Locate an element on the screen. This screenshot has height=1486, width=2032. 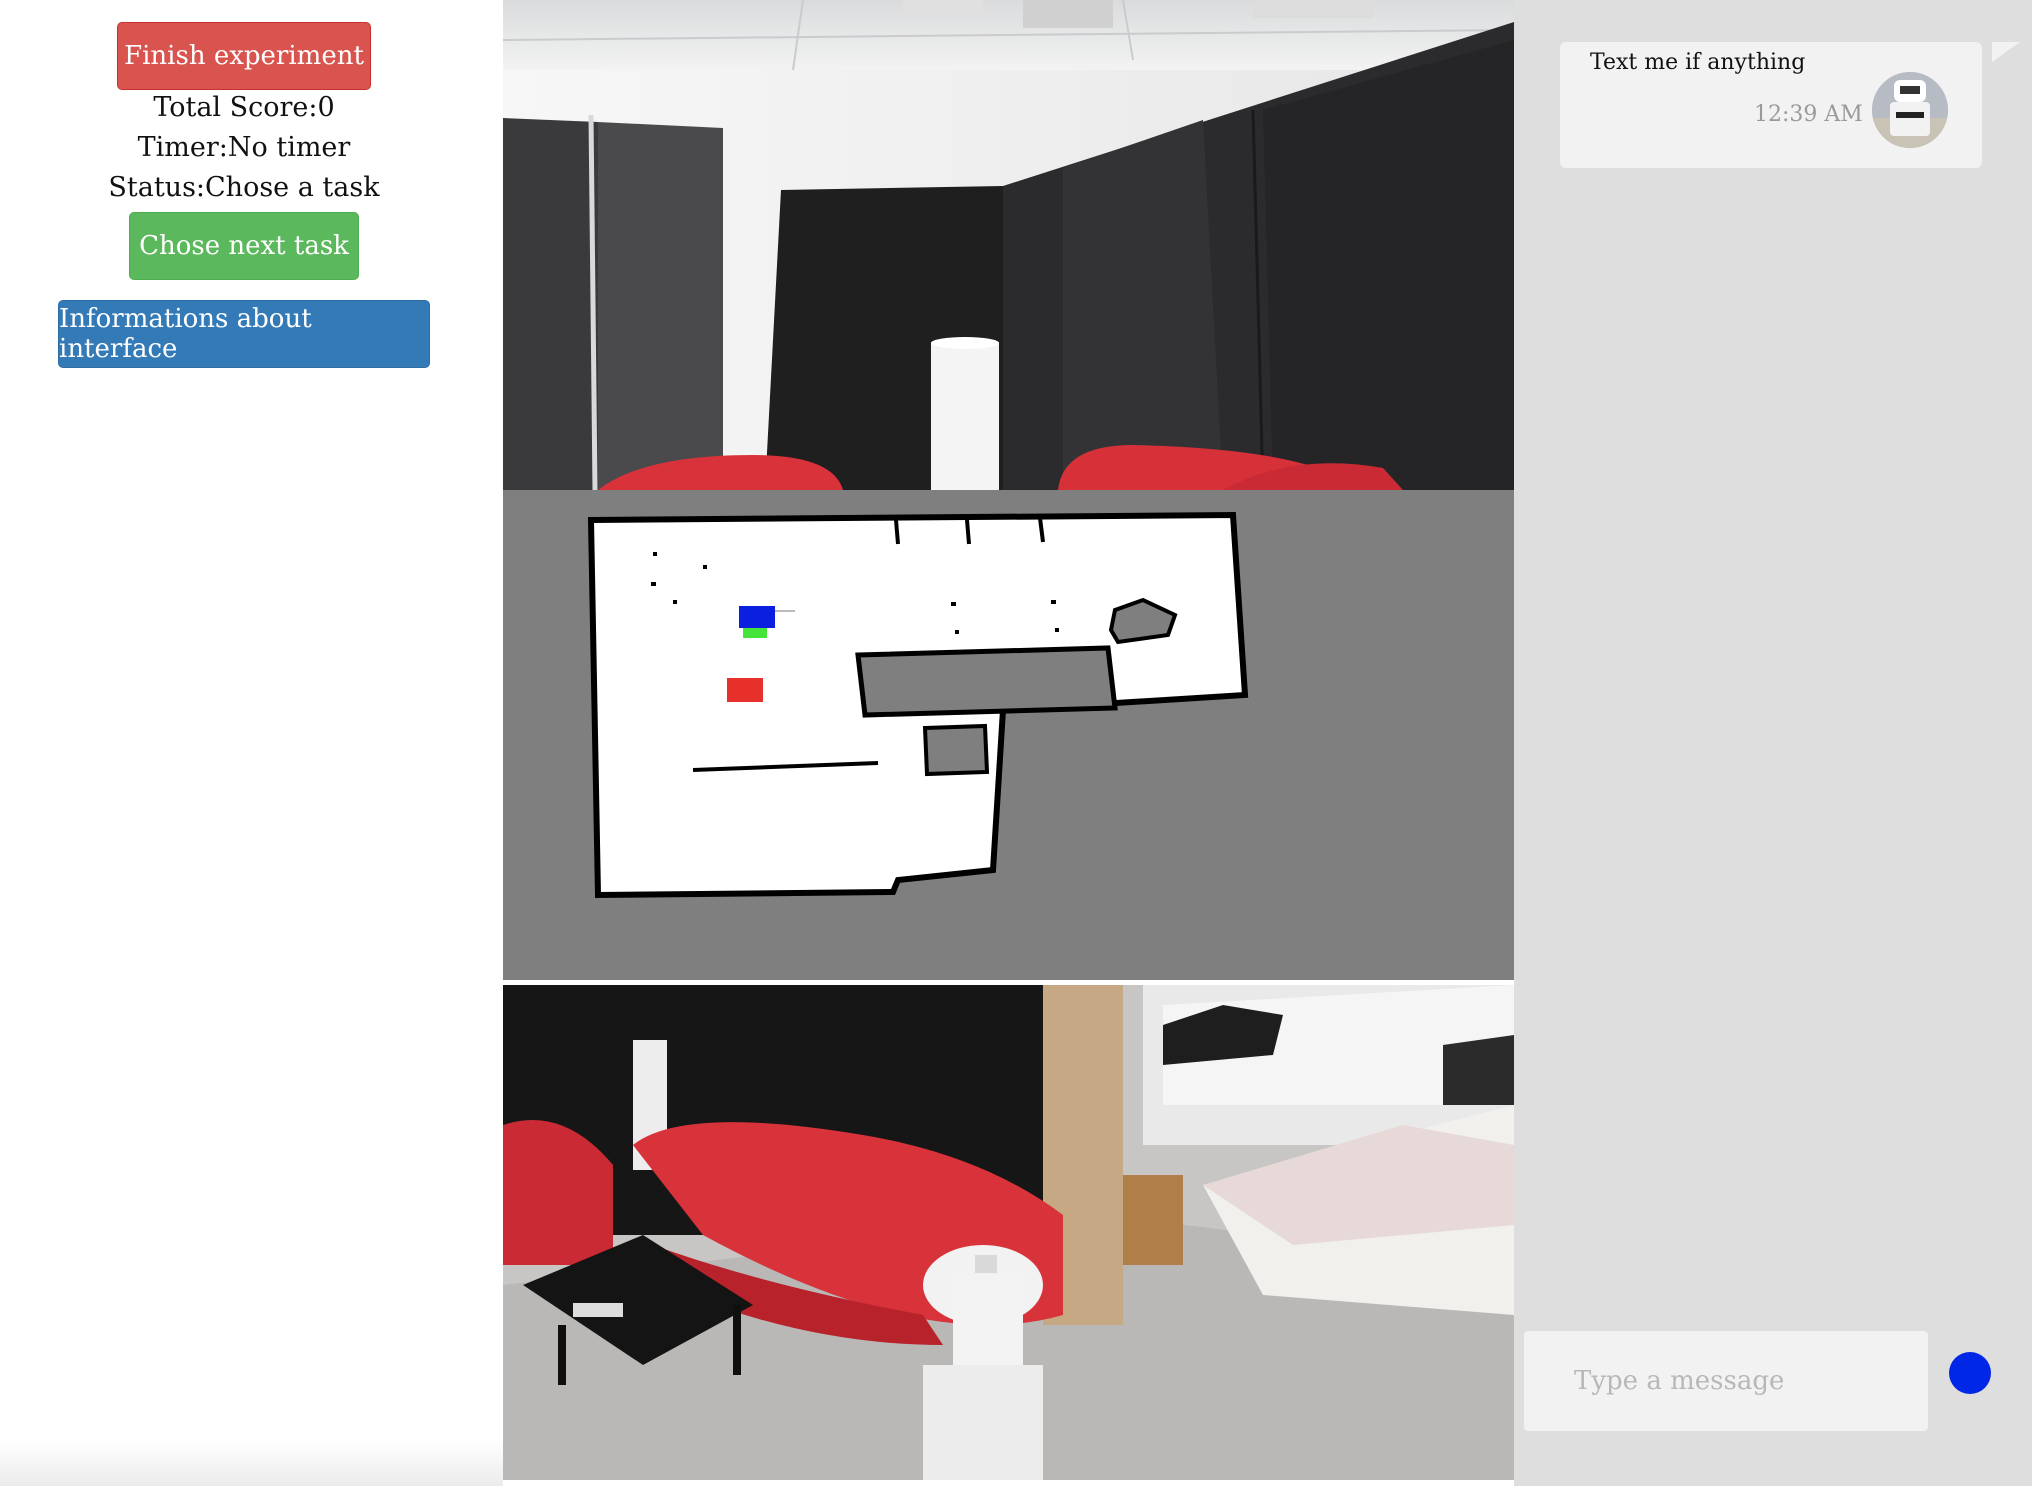
task-status: Status:Chose a task is located at coordinates (244, 187).